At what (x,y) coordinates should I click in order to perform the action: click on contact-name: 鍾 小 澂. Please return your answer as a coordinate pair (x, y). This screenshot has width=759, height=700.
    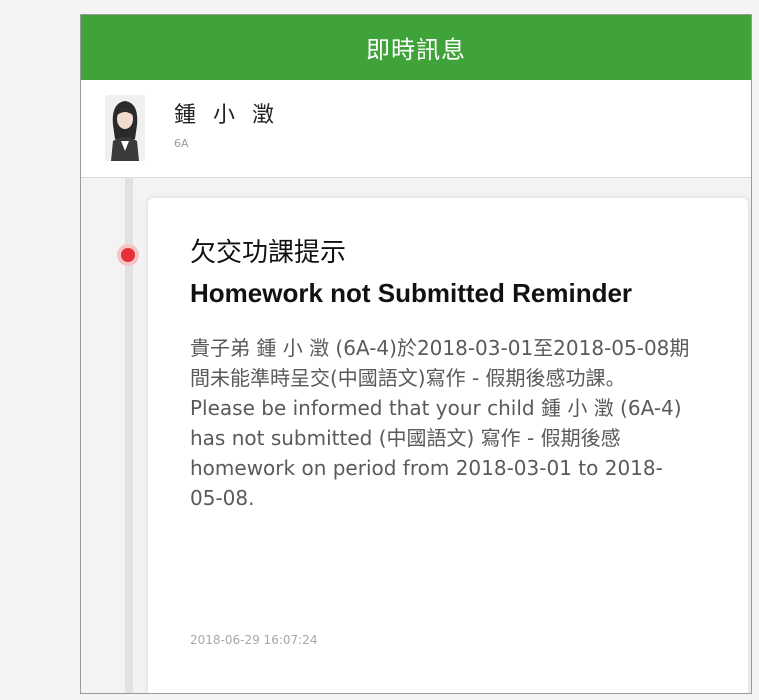
    Looking at the image, I should click on (226, 115).